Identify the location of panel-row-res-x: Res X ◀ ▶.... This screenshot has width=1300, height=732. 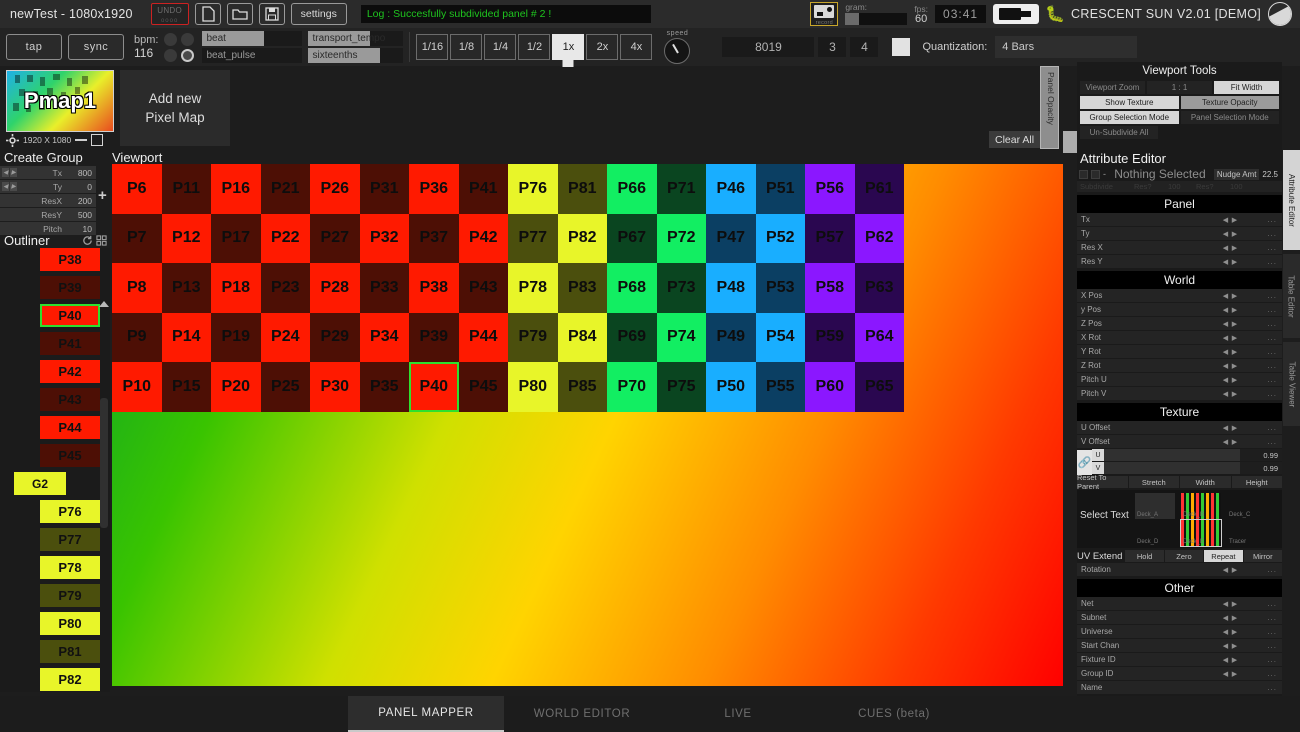
(1179, 247).